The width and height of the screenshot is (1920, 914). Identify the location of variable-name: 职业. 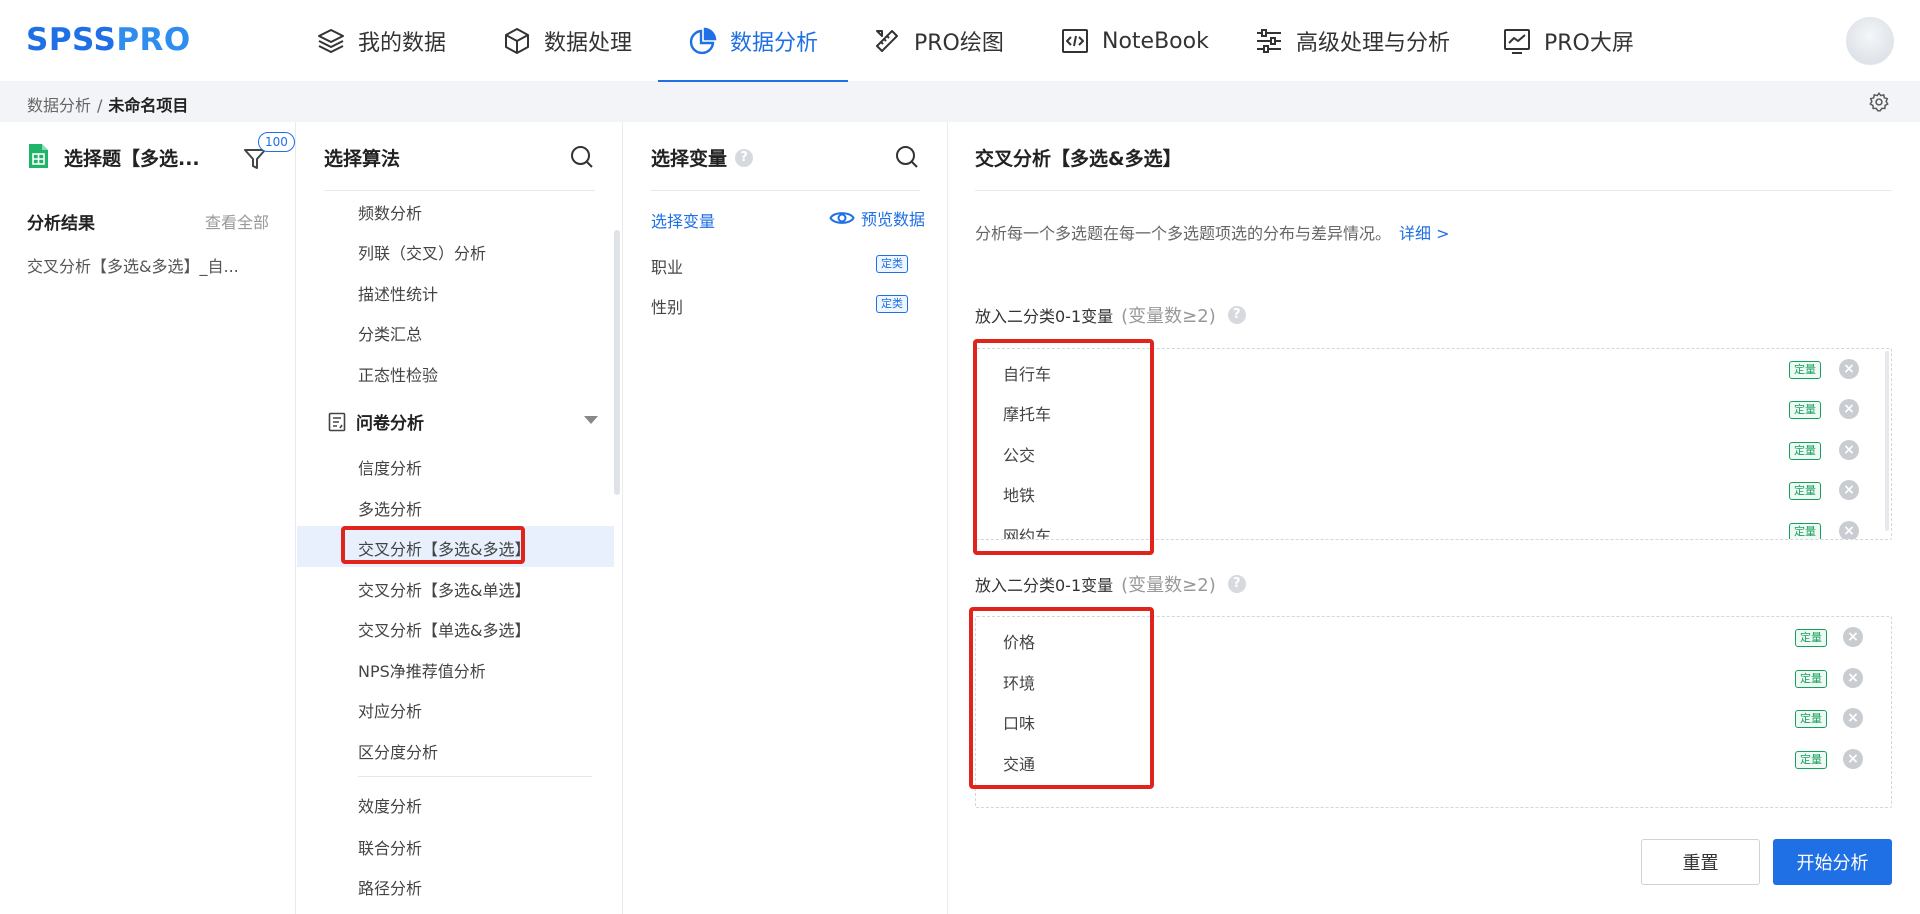
(667, 267).